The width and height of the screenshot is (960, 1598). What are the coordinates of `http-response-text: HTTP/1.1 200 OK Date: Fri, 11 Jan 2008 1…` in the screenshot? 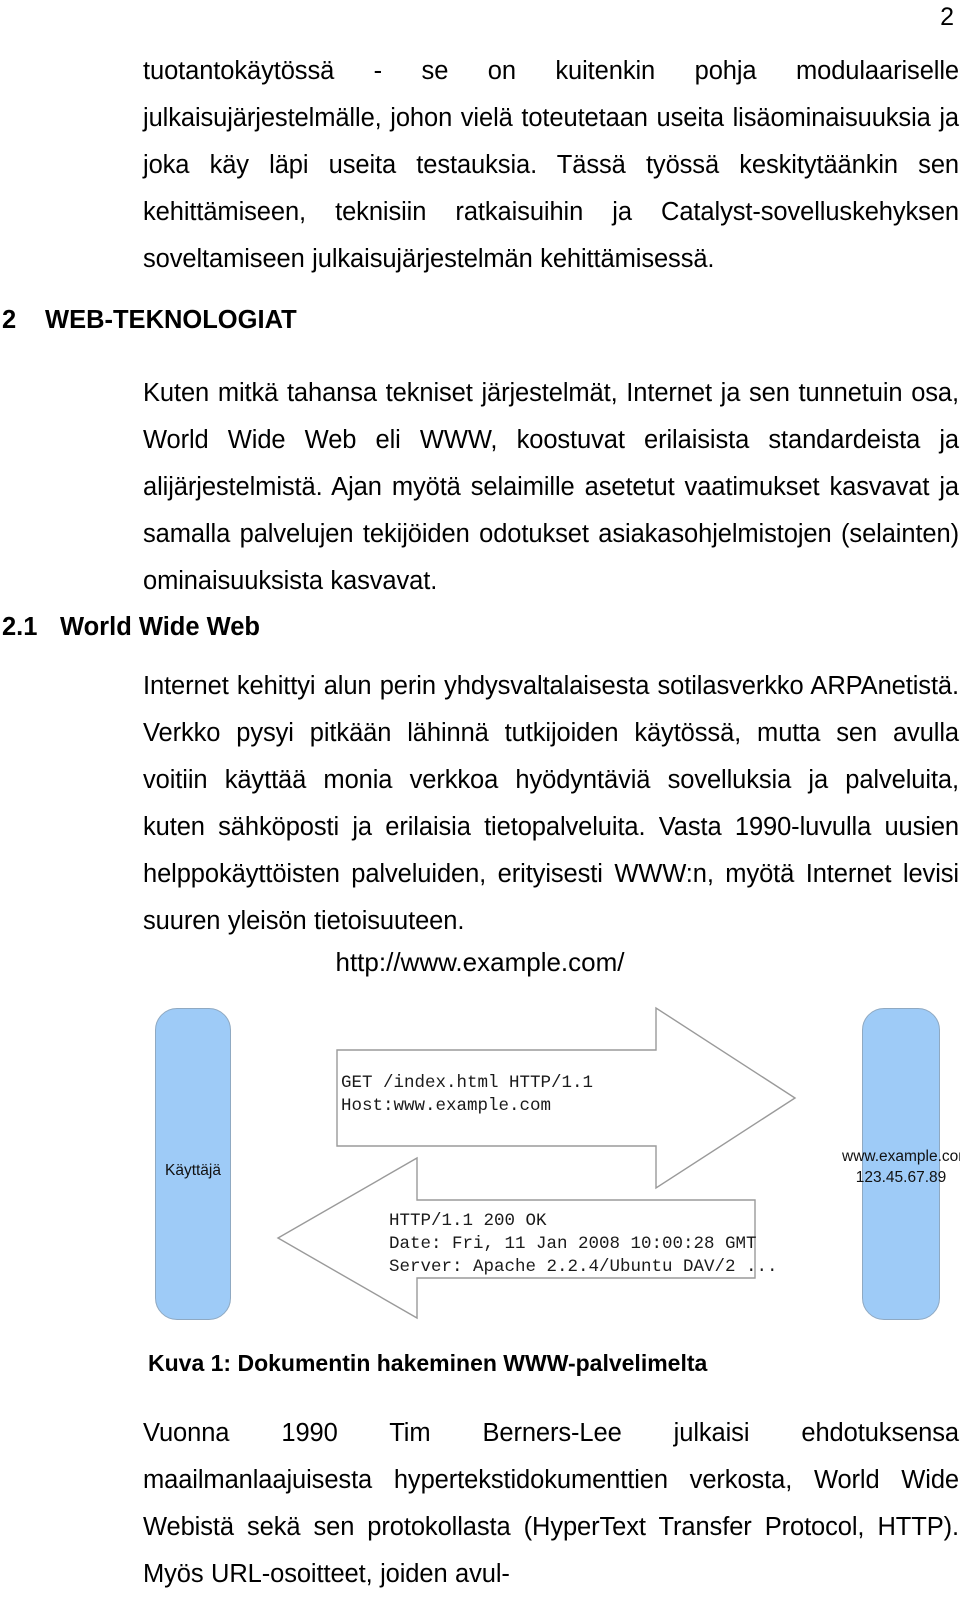 It's located at (583, 1244).